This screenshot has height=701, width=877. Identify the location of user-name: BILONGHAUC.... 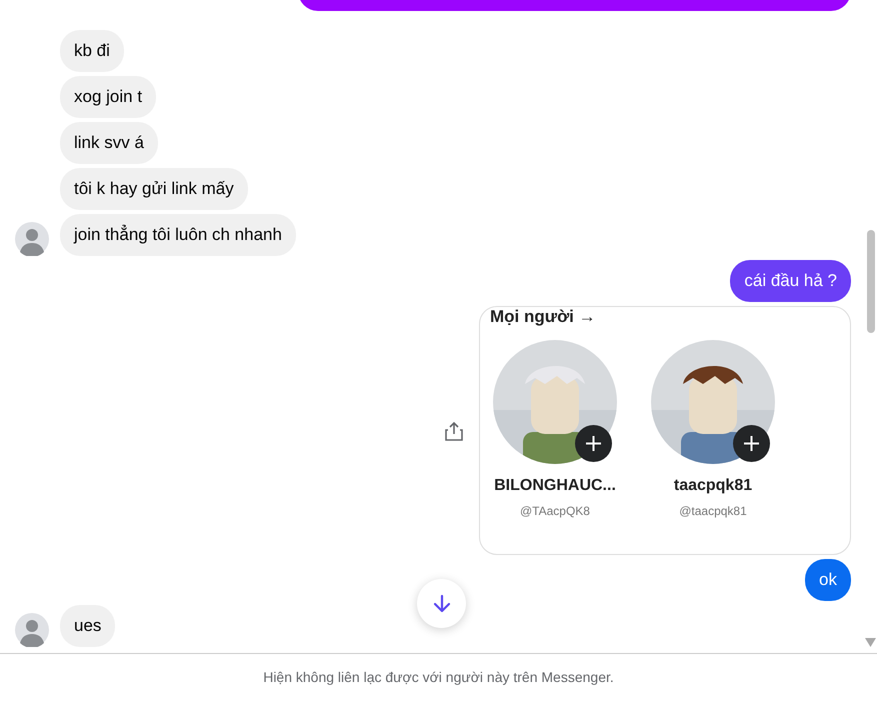
(555, 486).